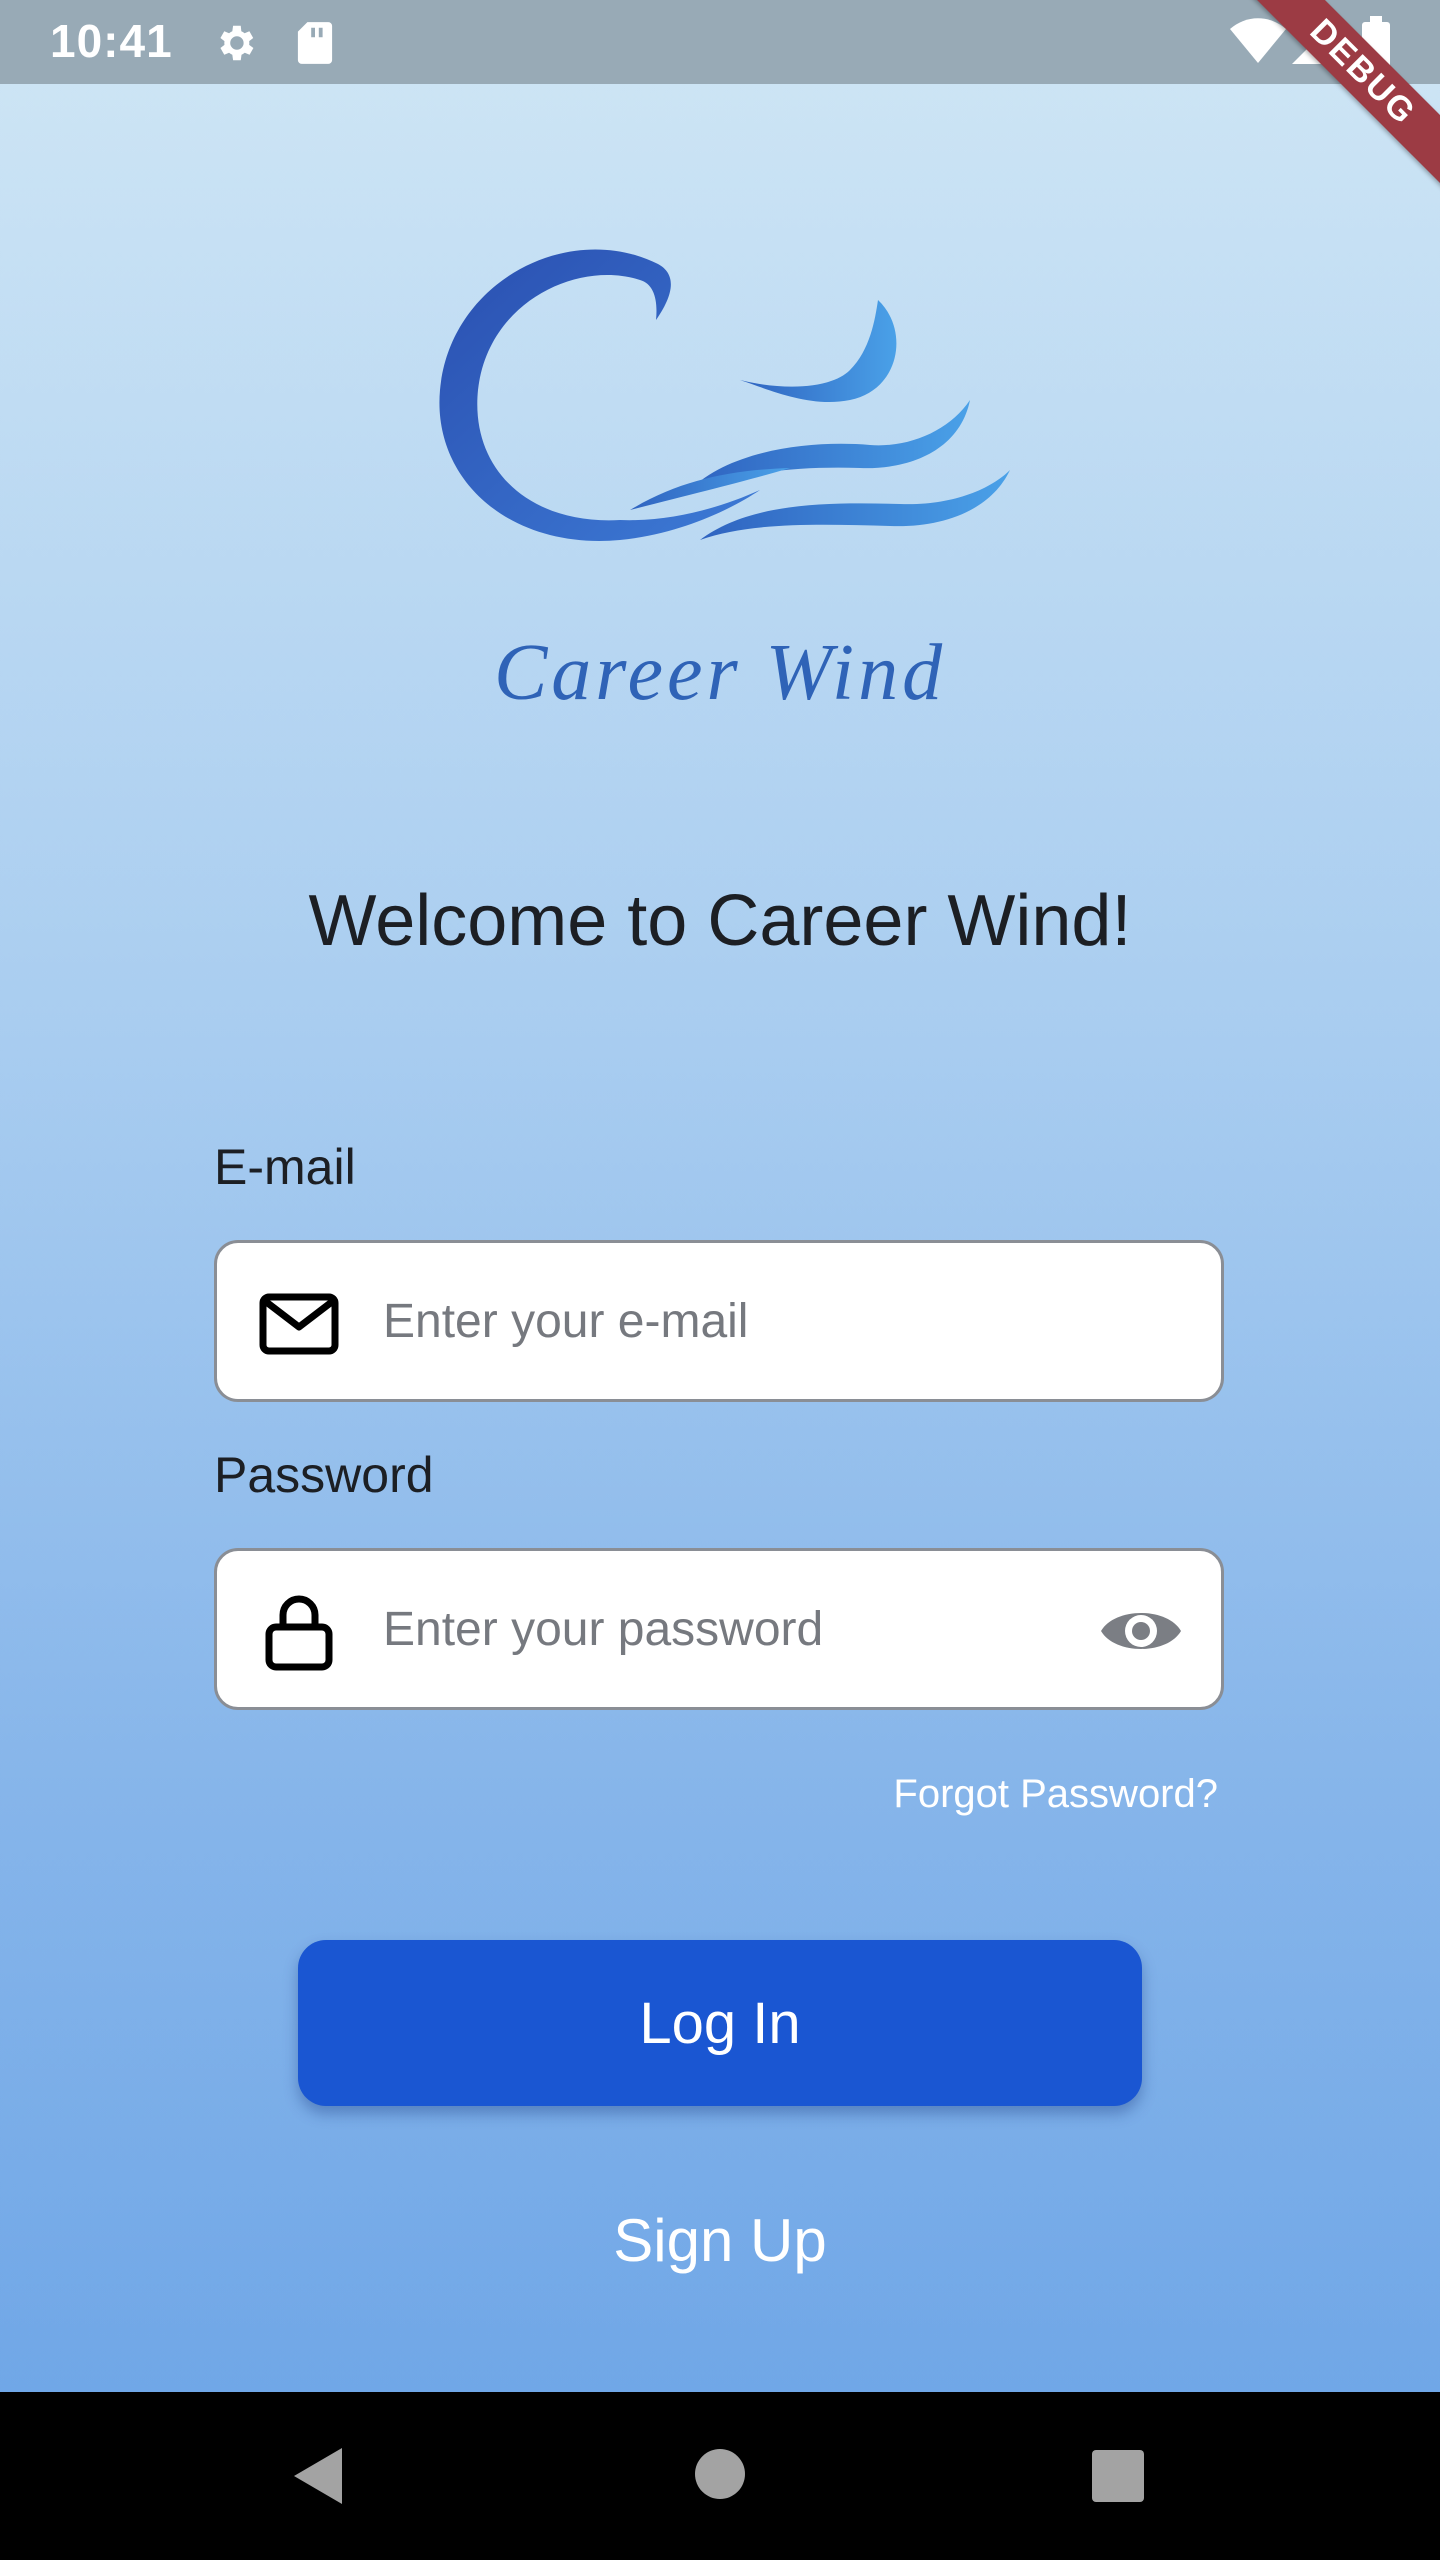  Describe the element at coordinates (315, 43) in the screenshot. I see `sd-card-icon` at that location.